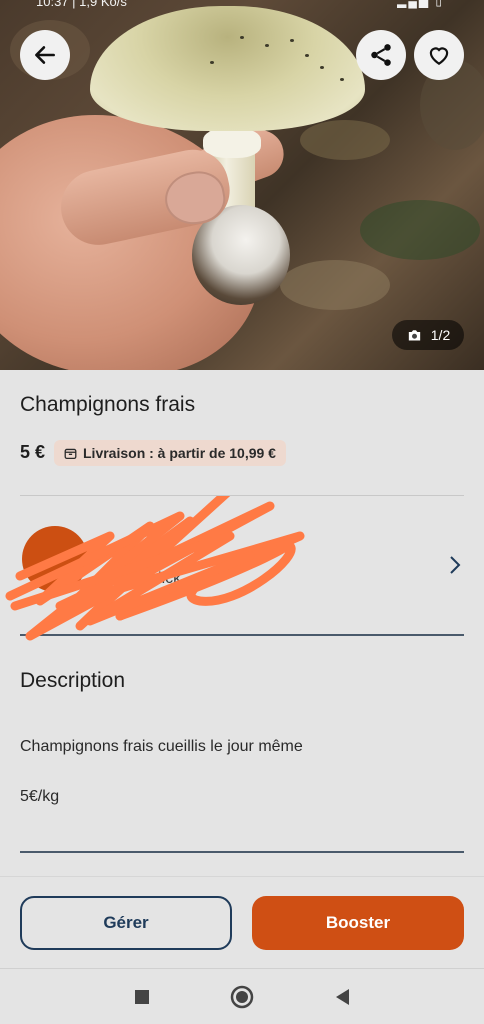 Image resolution: width=484 pixels, height=1024 pixels. What do you see at coordinates (232, 143) in the screenshot?
I see `mushroom-ring` at bounding box center [232, 143].